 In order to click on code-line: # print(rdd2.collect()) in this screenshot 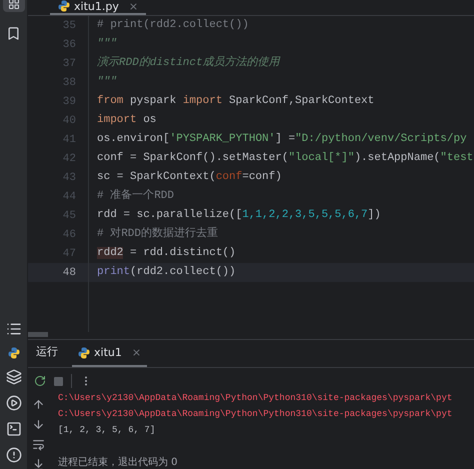, I will do `click(281, 25)`.